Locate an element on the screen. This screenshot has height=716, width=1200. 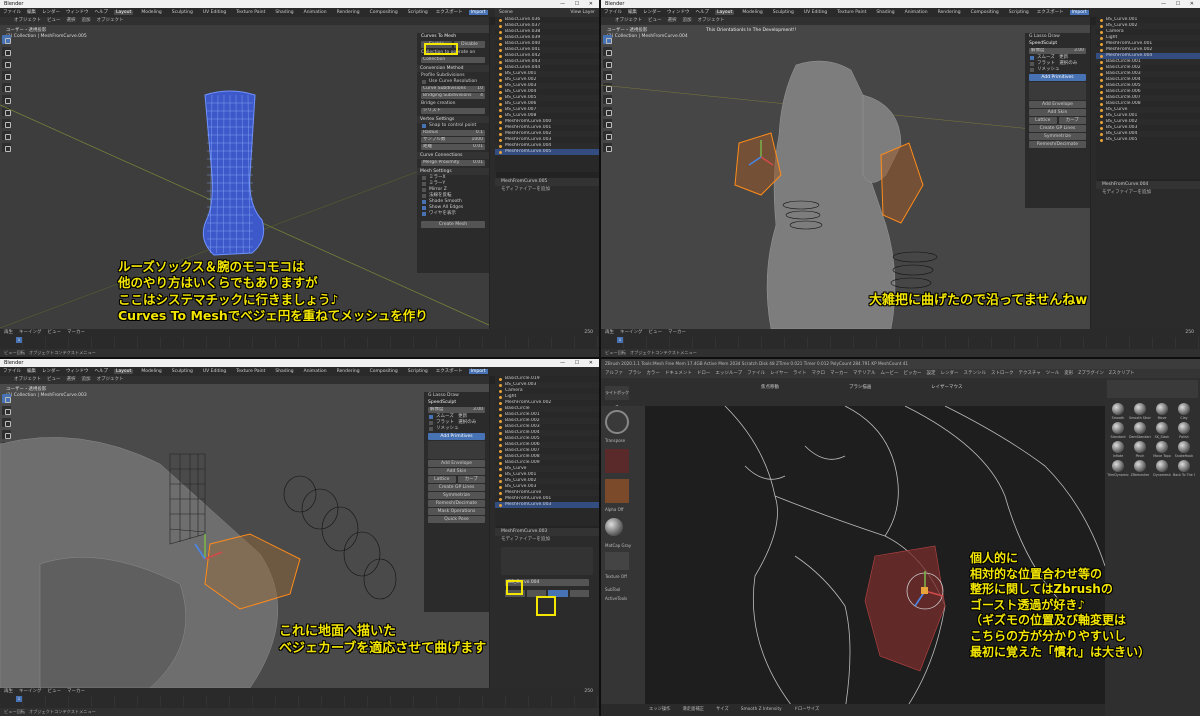
outliner-item: MeshFromCurve.003 is located at coordinates (547, 505).